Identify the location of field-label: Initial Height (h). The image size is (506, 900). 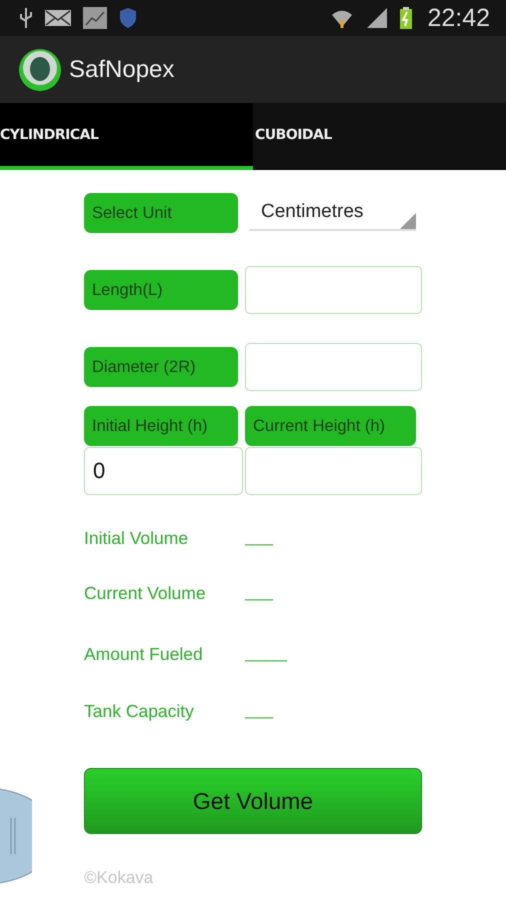
(161, 426).